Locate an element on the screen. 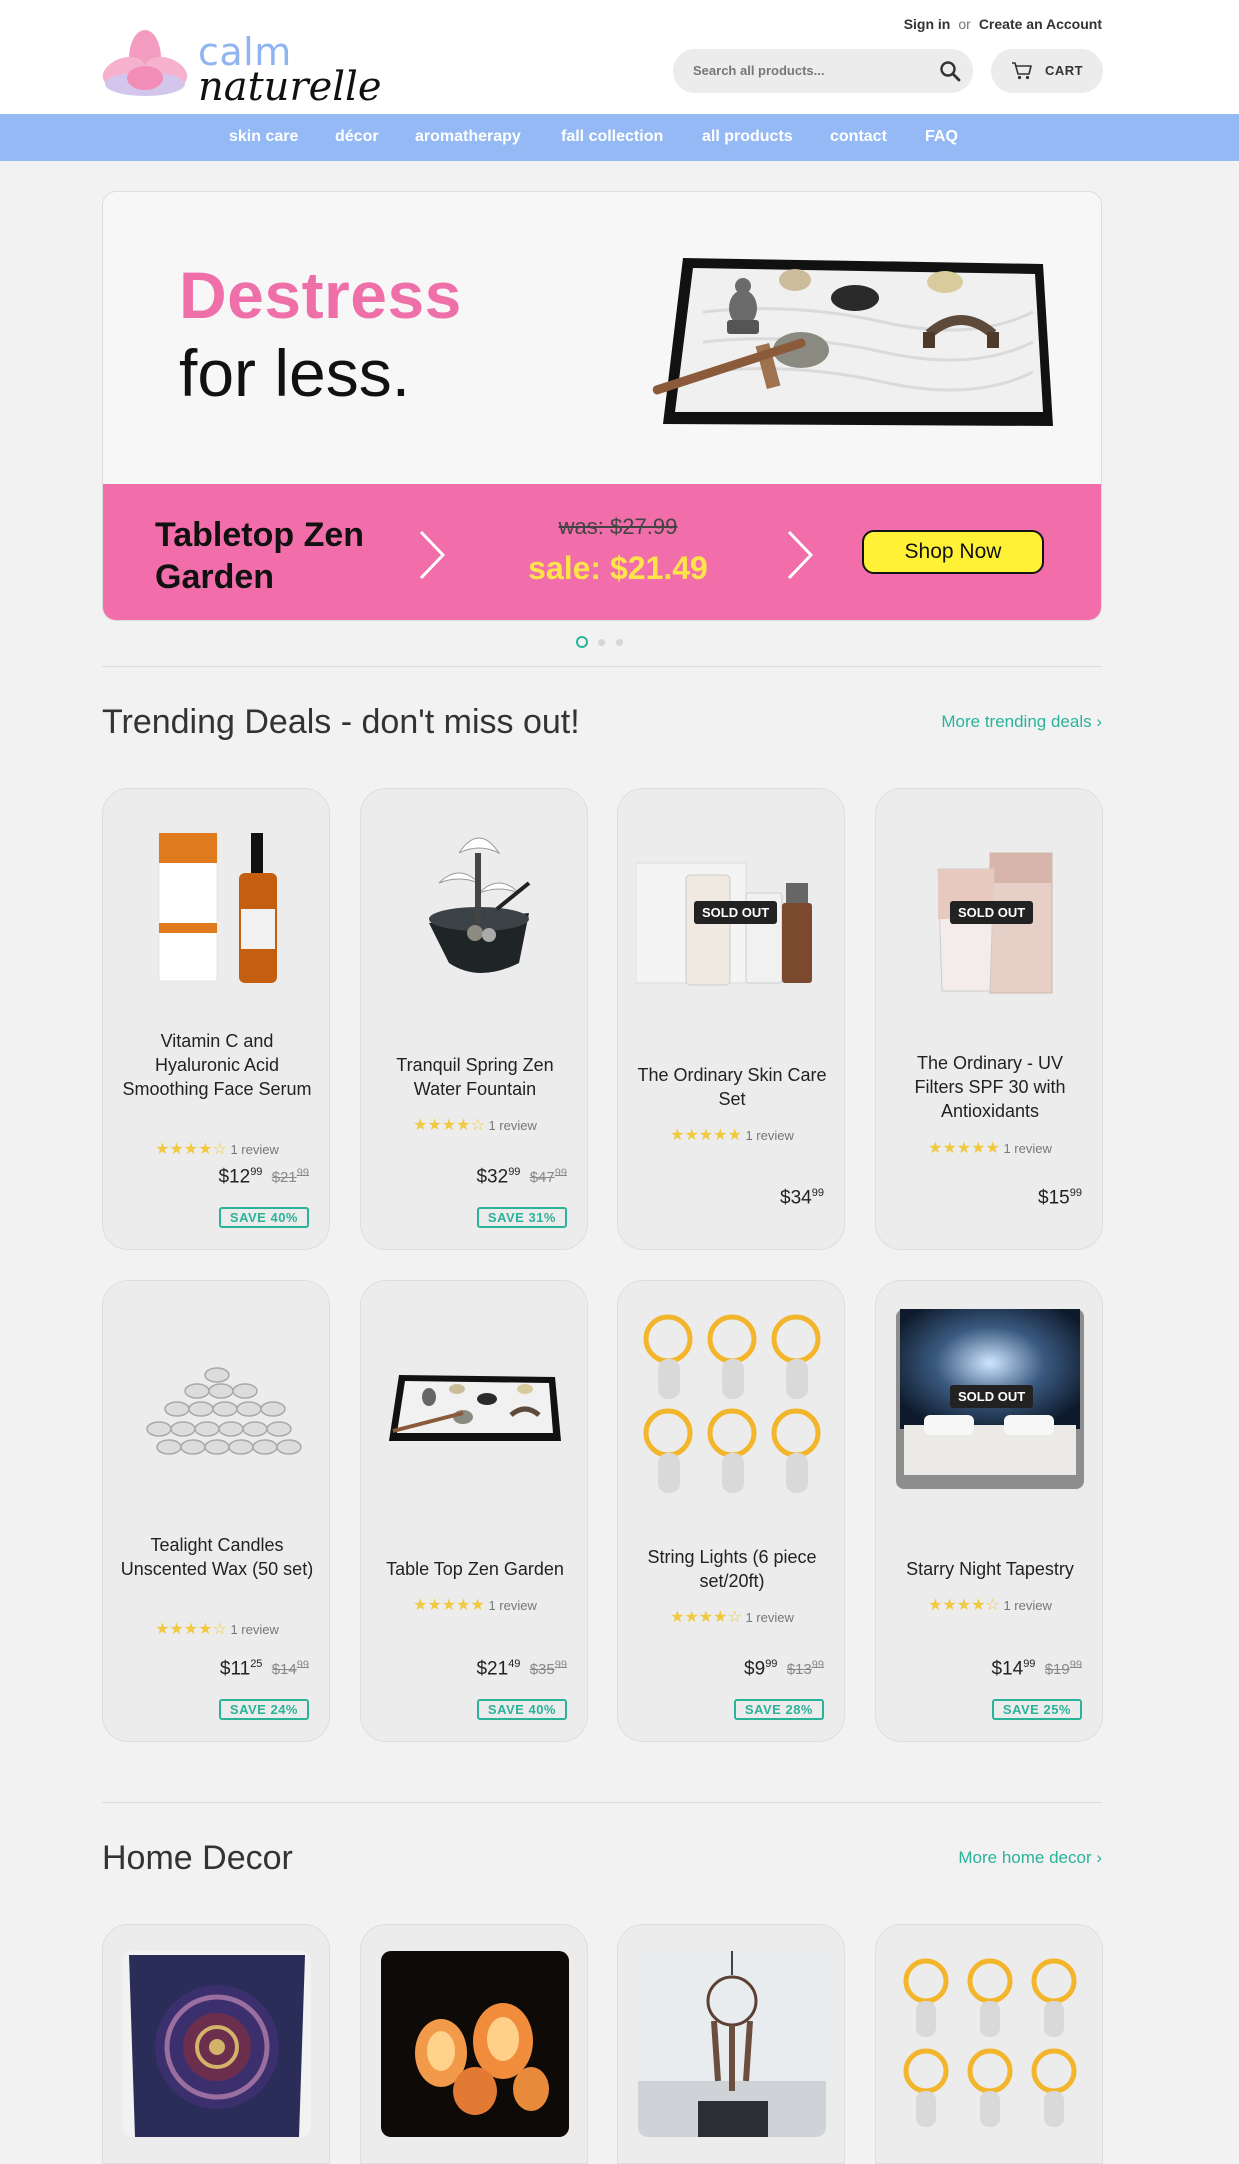 The width and height of the screenshot is (1239, 2164). hero-sale-price: sale: $21.49 is located at coordinates (618, 568).